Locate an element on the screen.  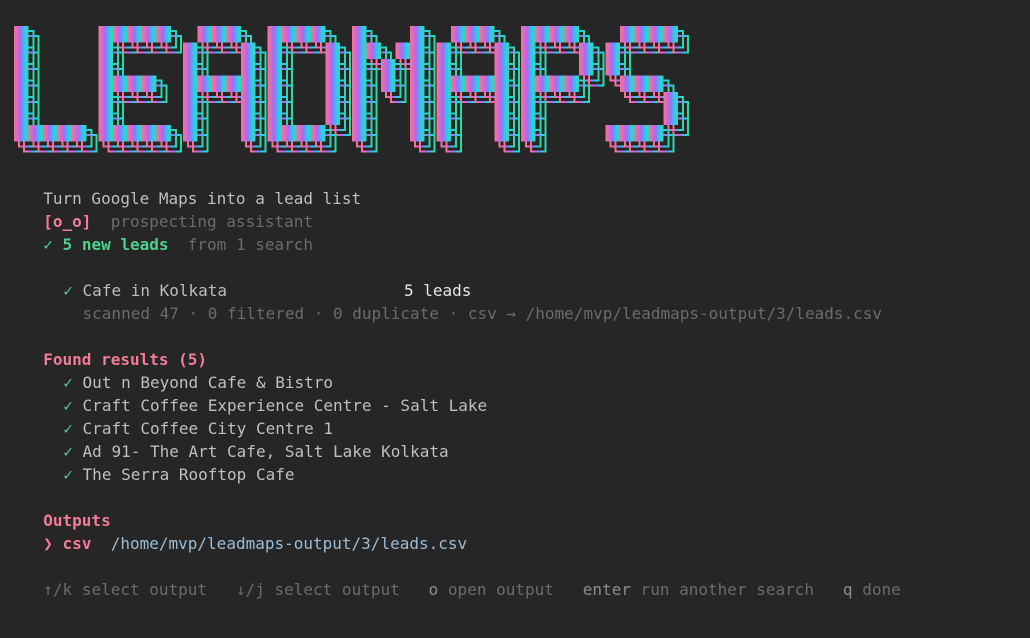
enter-key-label: run another search is located at coordinates (727, 589).